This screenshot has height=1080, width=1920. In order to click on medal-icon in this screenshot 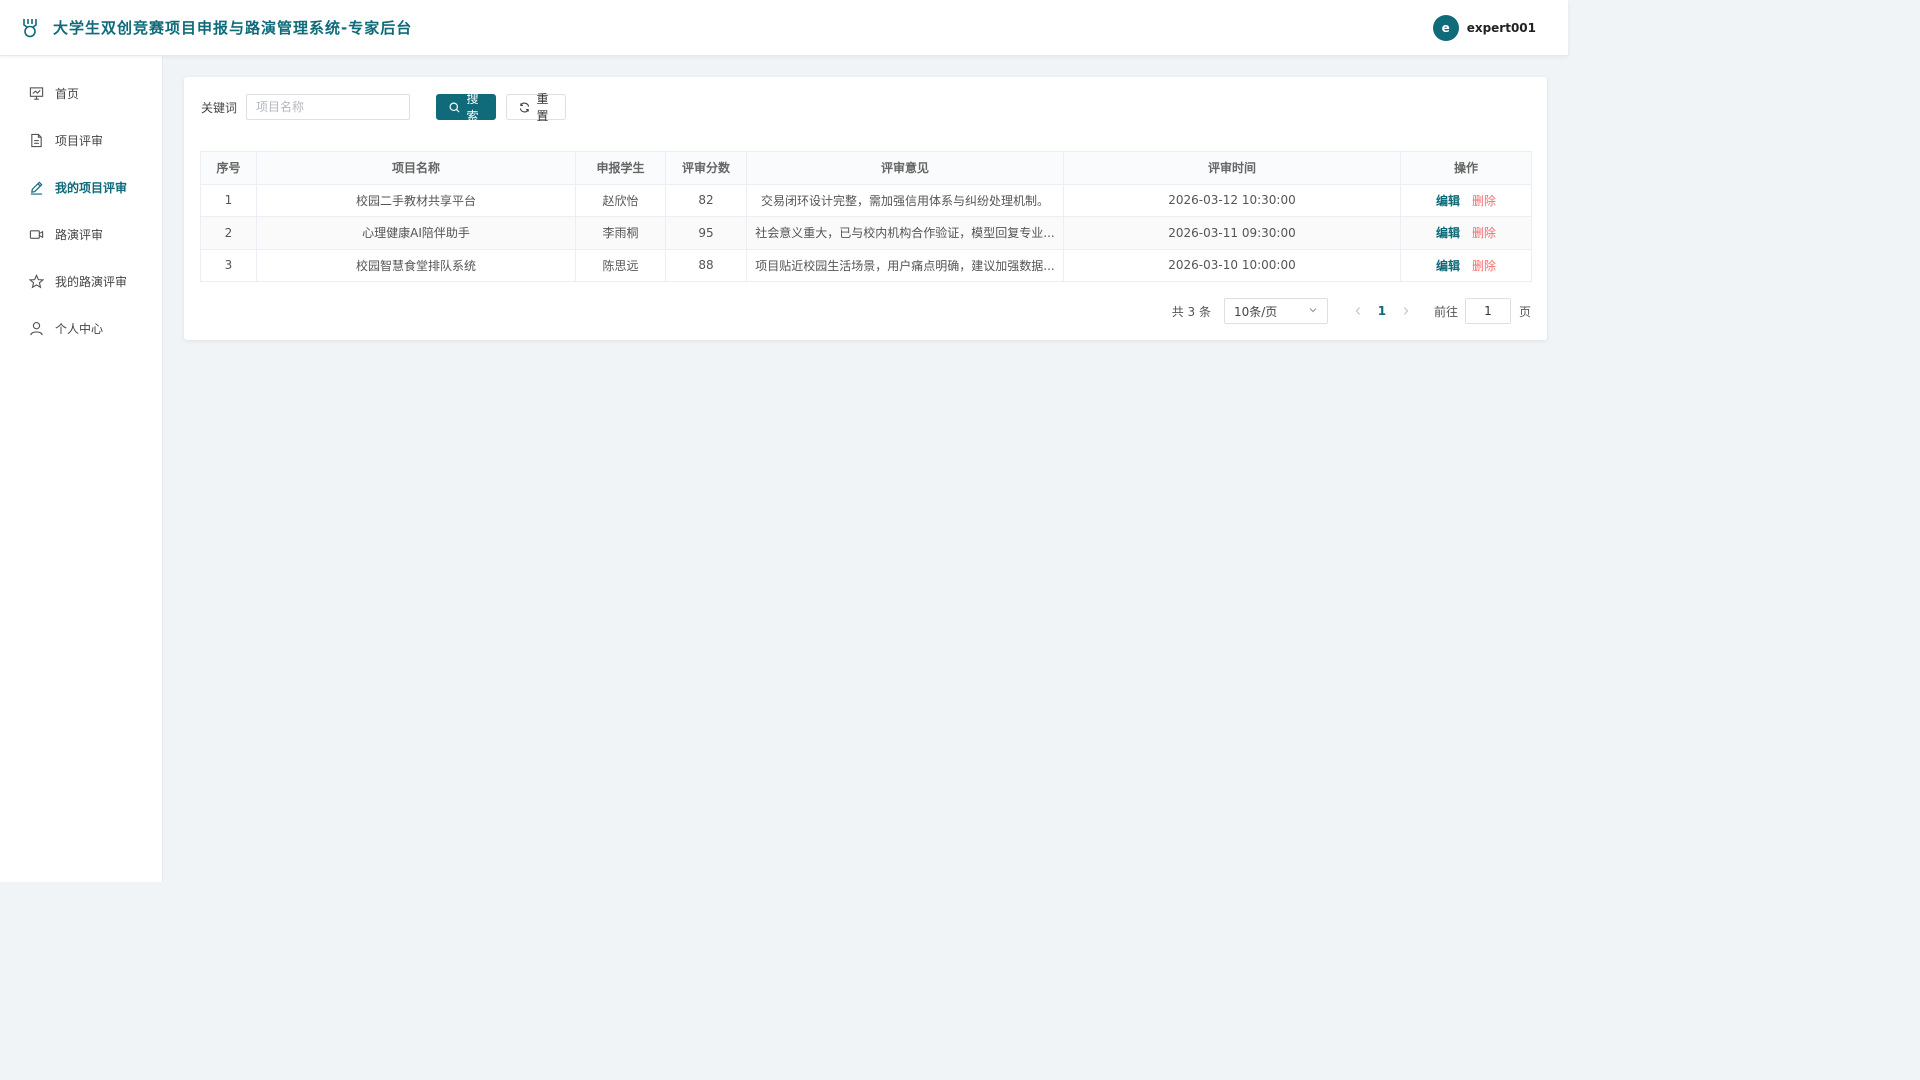, I will do `click(31, 28)`.